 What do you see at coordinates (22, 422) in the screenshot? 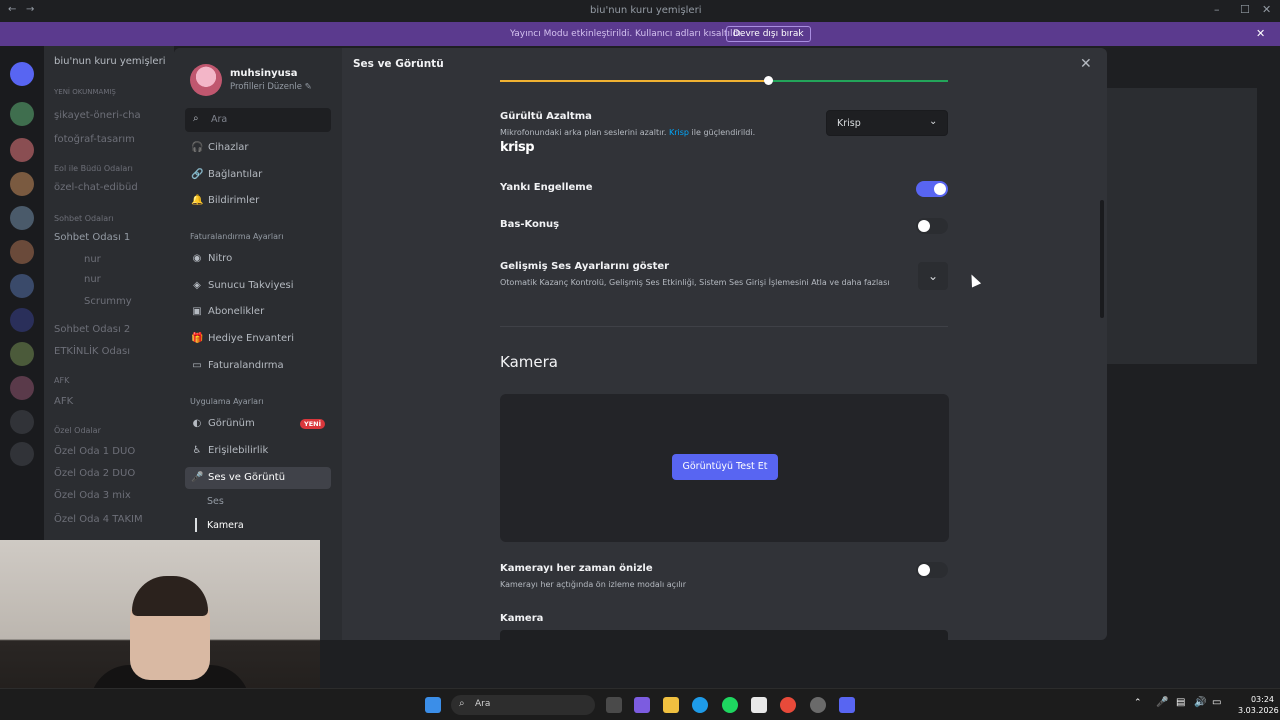
I see `add-server-icon` at bounding box center [22, 422].